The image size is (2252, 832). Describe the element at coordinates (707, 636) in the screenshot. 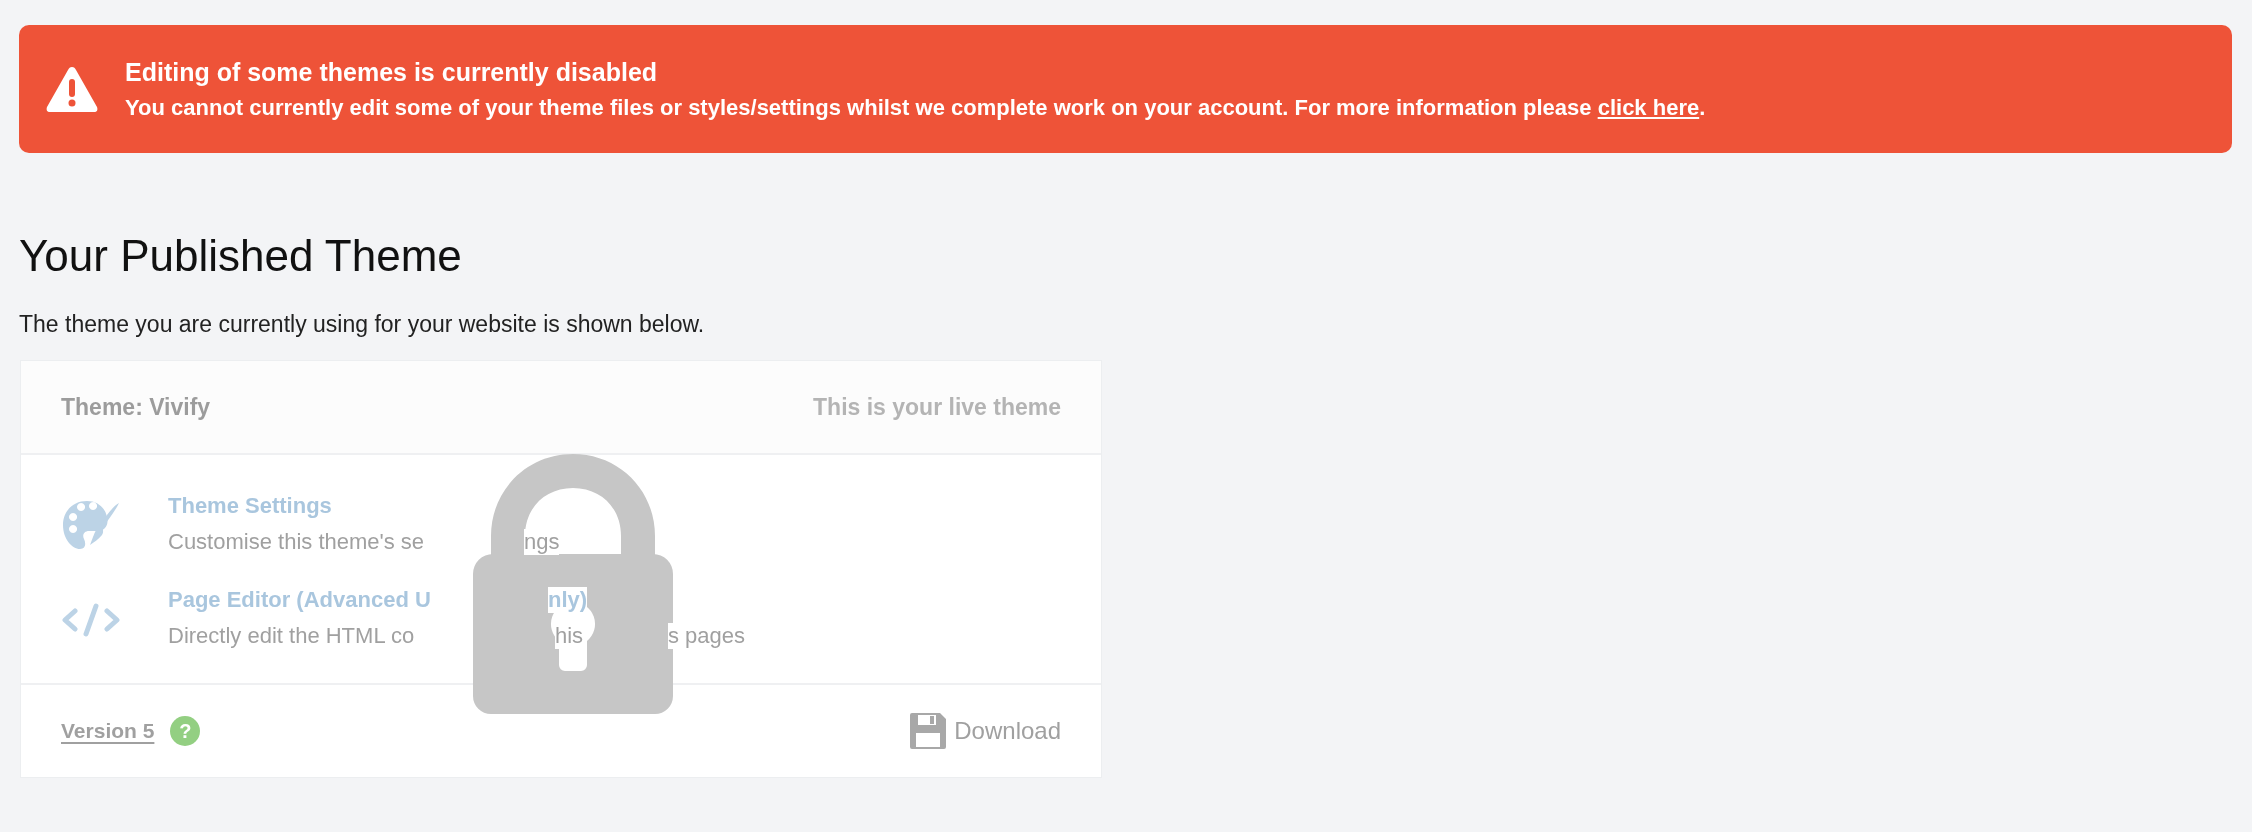

I see `option-description: s pages` at that location.